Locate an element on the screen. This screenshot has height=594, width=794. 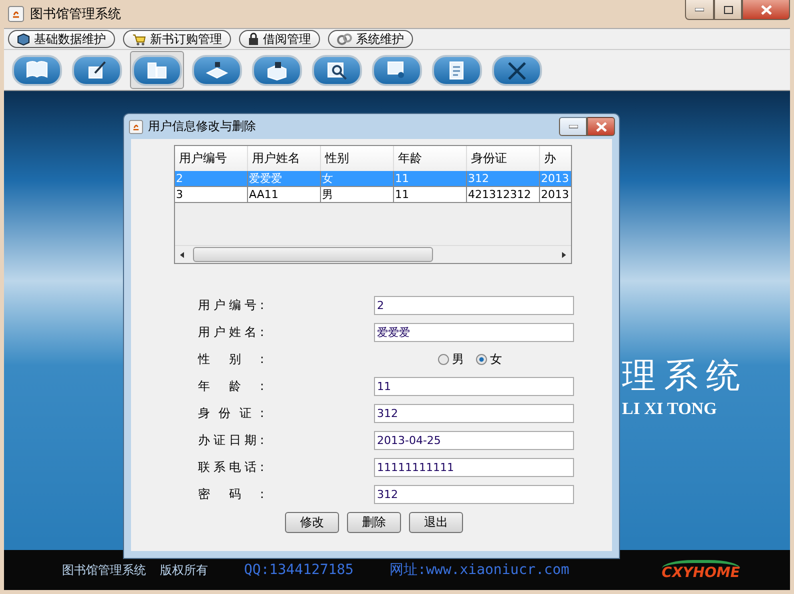
cross-icon is located at coordinates (517, 70).